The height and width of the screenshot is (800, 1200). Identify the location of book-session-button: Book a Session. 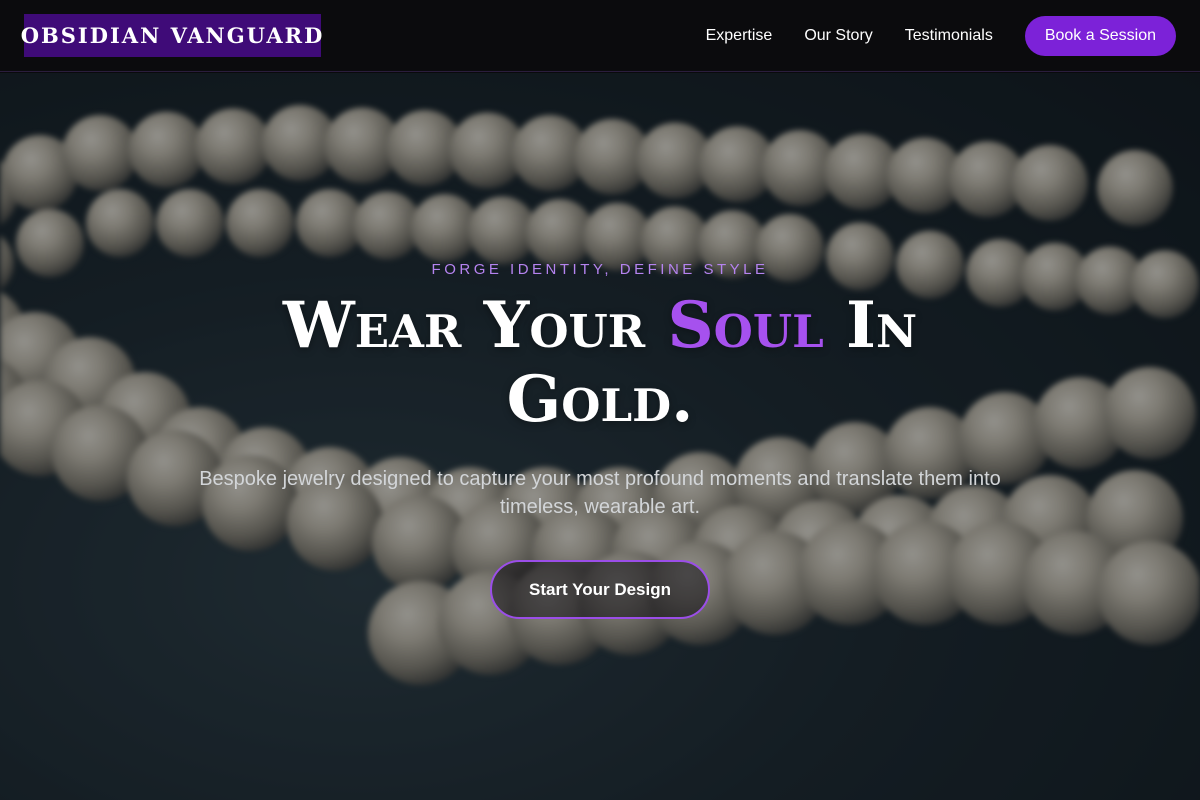
(1100, 36).